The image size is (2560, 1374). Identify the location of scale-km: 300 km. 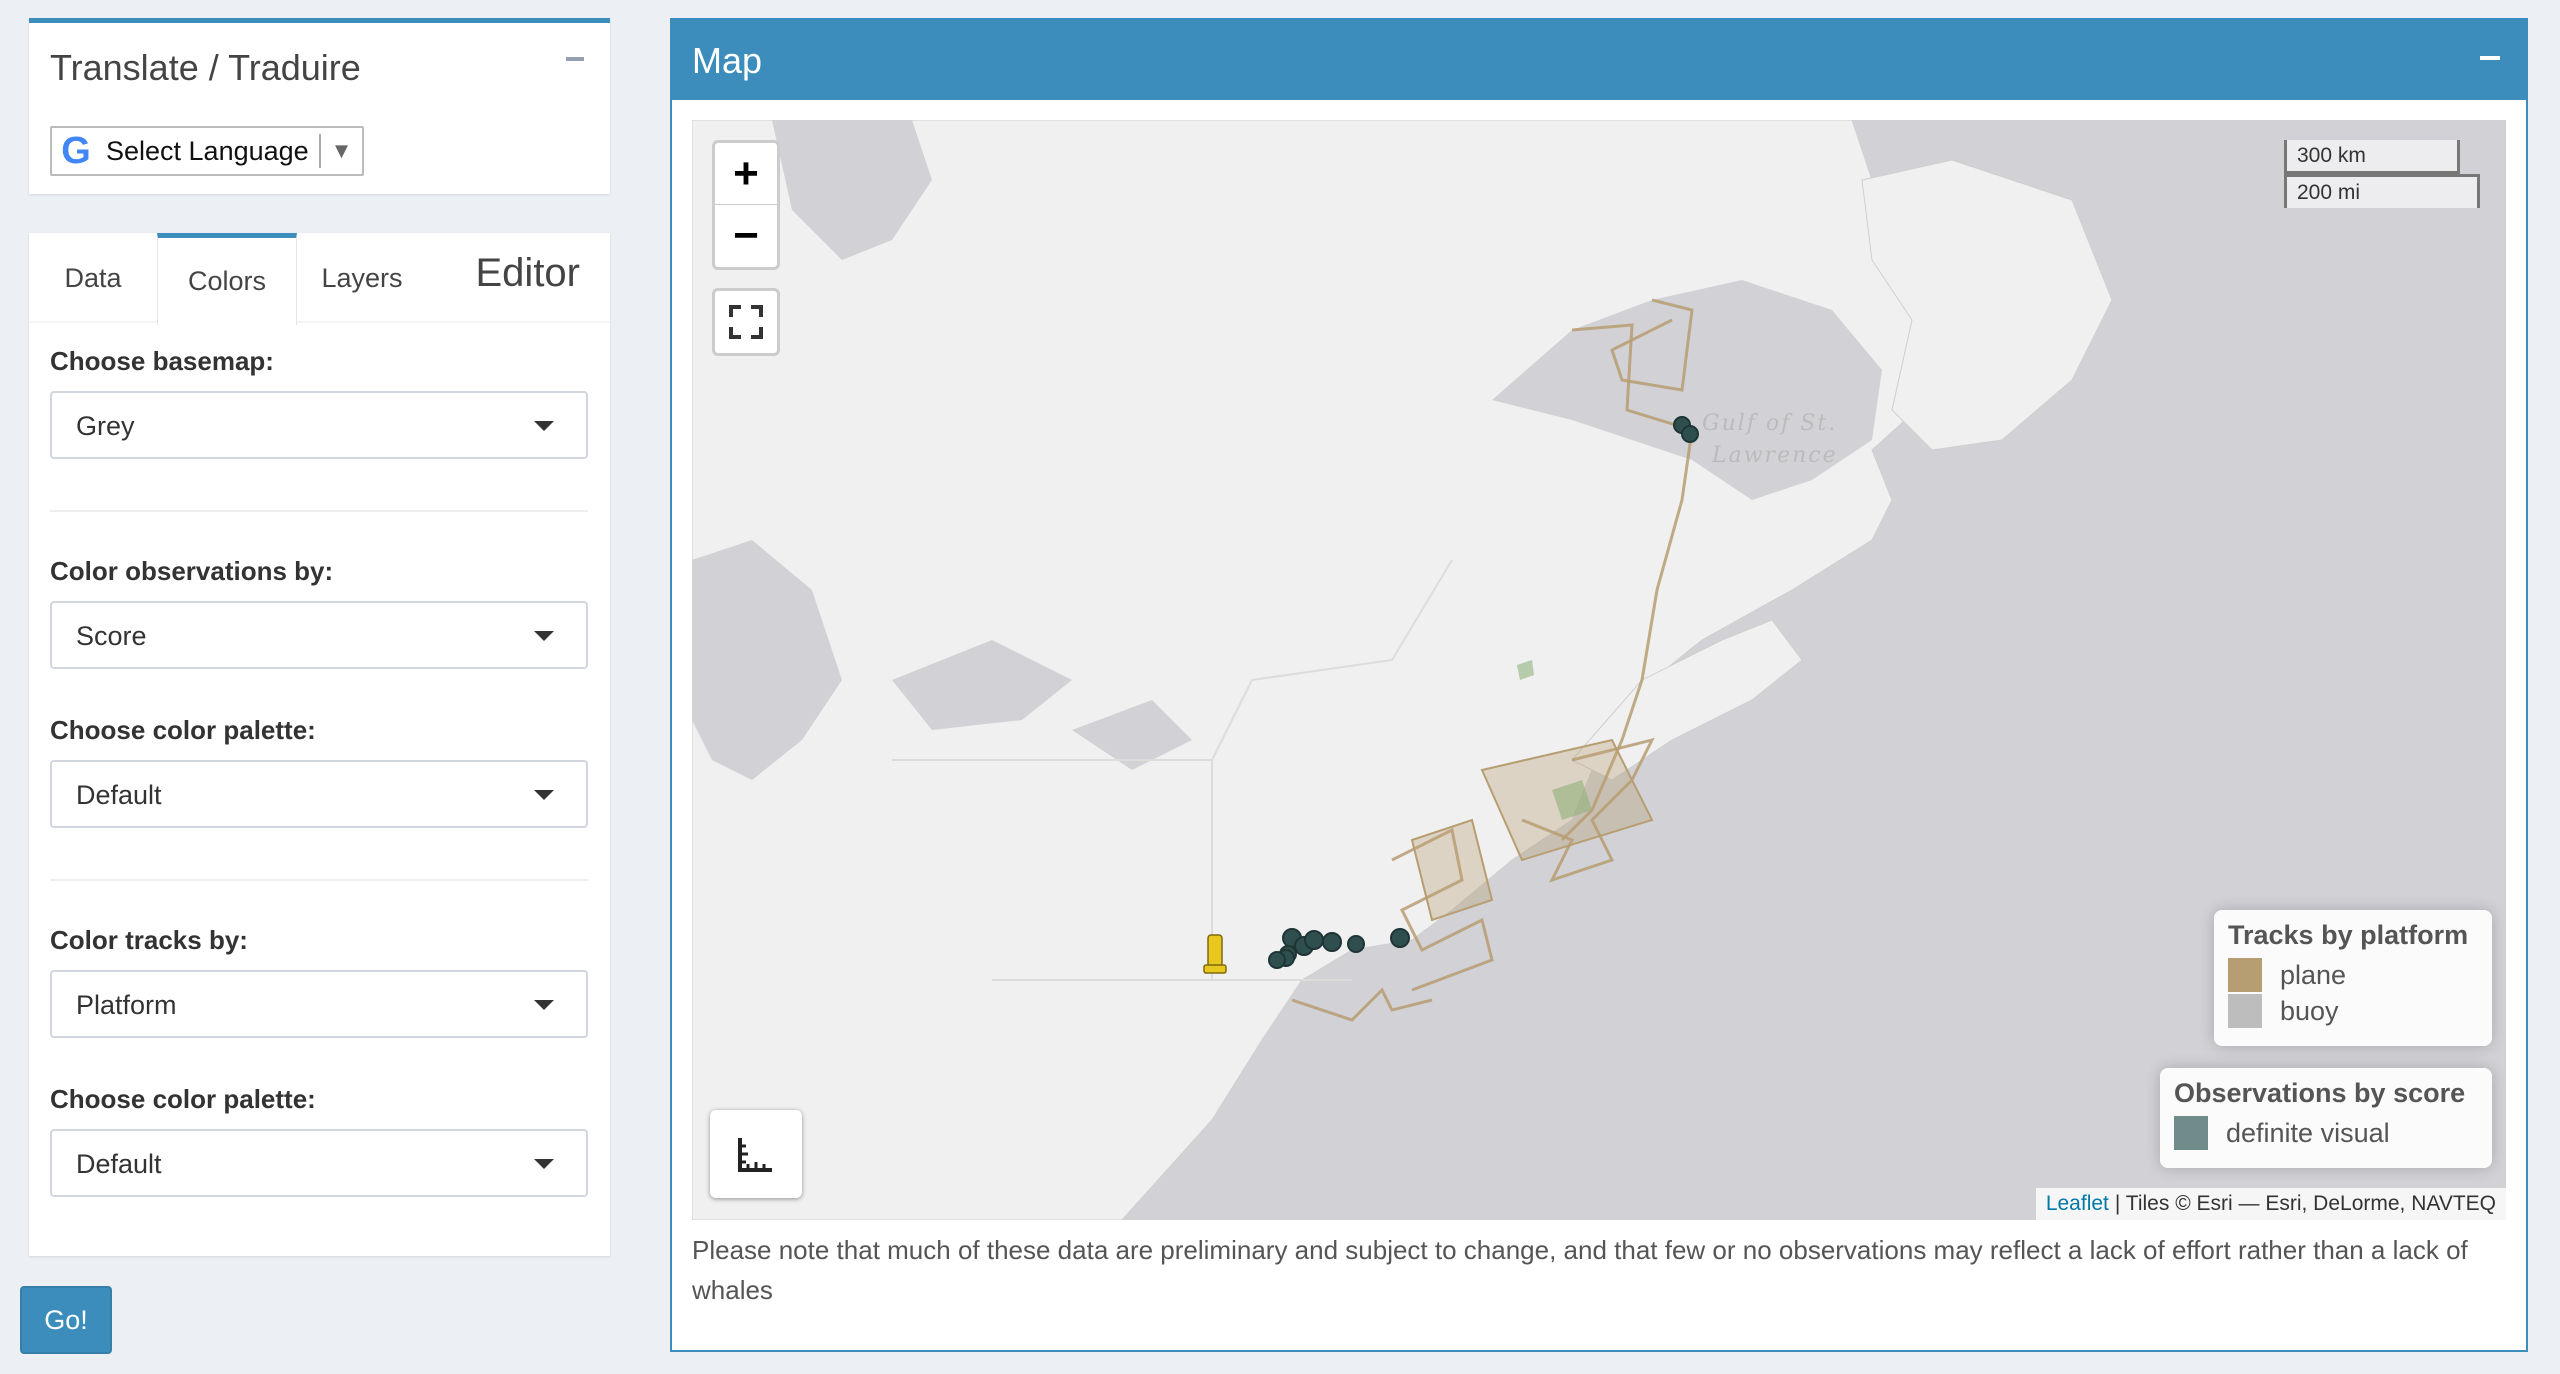
(2372, 157).